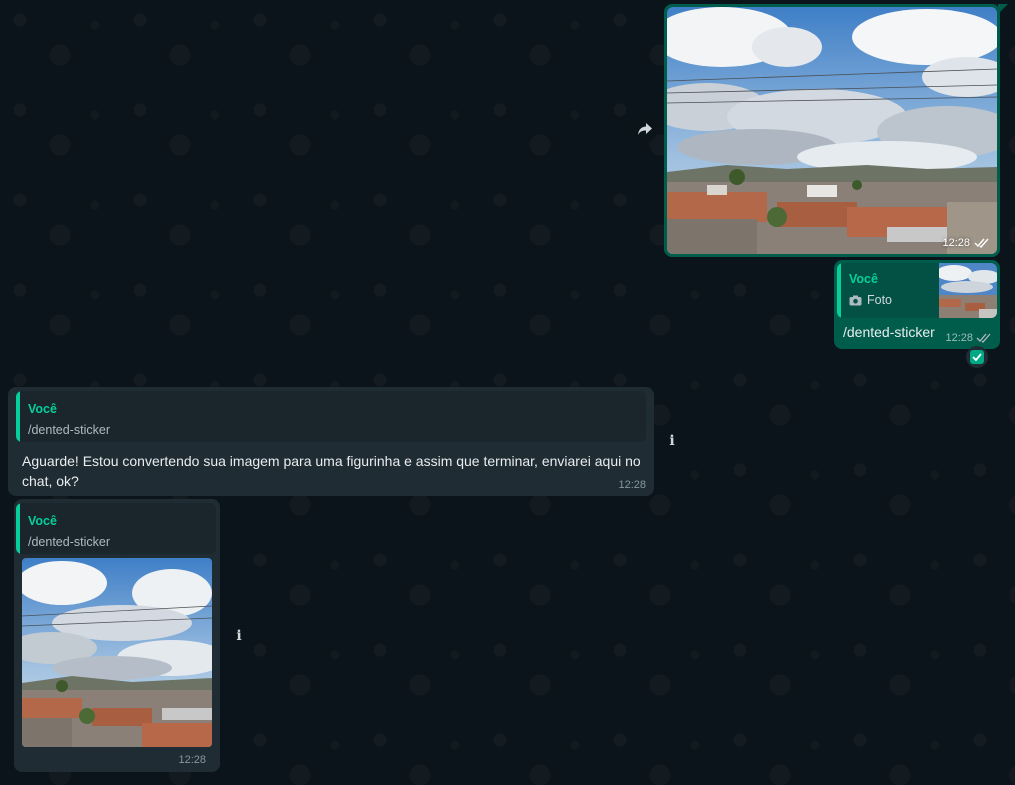  I want to click on forward-button, so click(645, 129).